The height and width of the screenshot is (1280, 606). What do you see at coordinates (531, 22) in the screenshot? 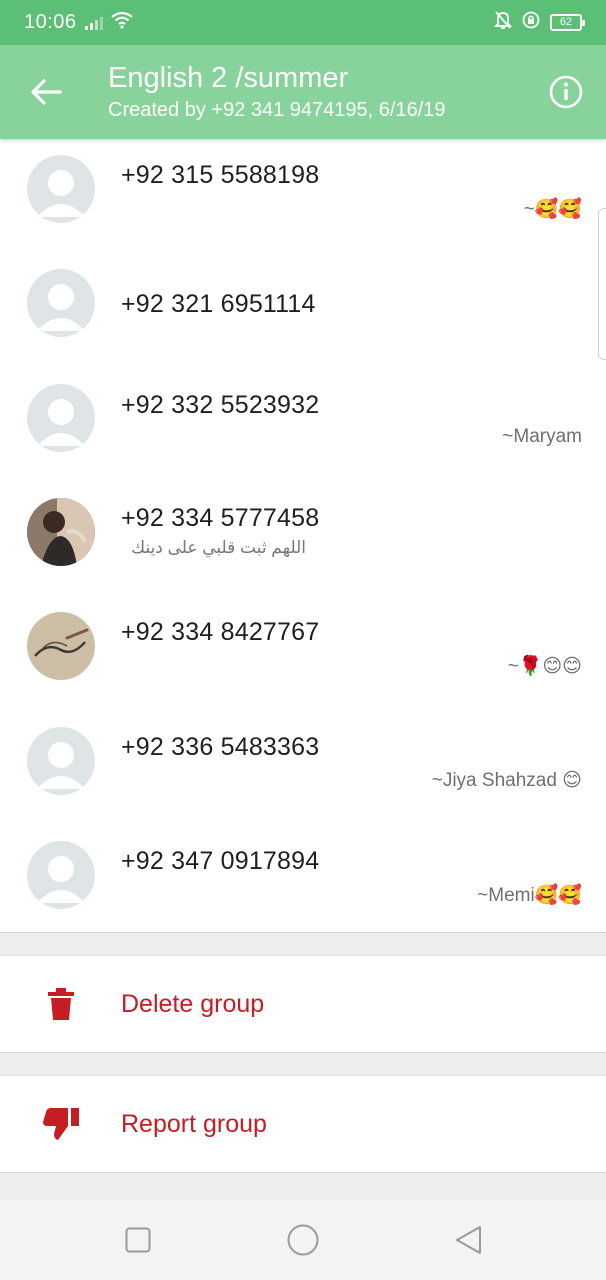
I see `data-saver-icon` at bounding box center [531, 22].